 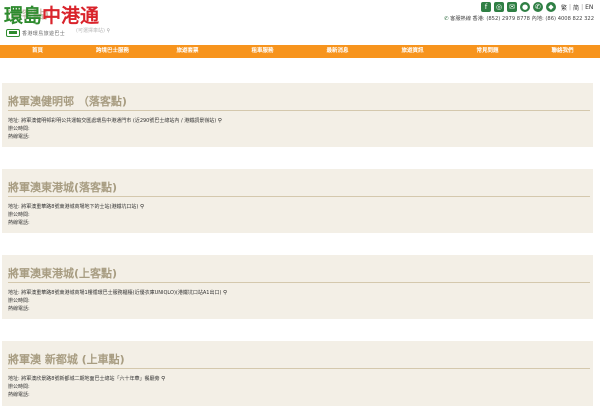 What do you see at coordinates (71, 16) in the screenshot?
I see `logo-text-part2: 中港通` at bounding box center [71, 16].